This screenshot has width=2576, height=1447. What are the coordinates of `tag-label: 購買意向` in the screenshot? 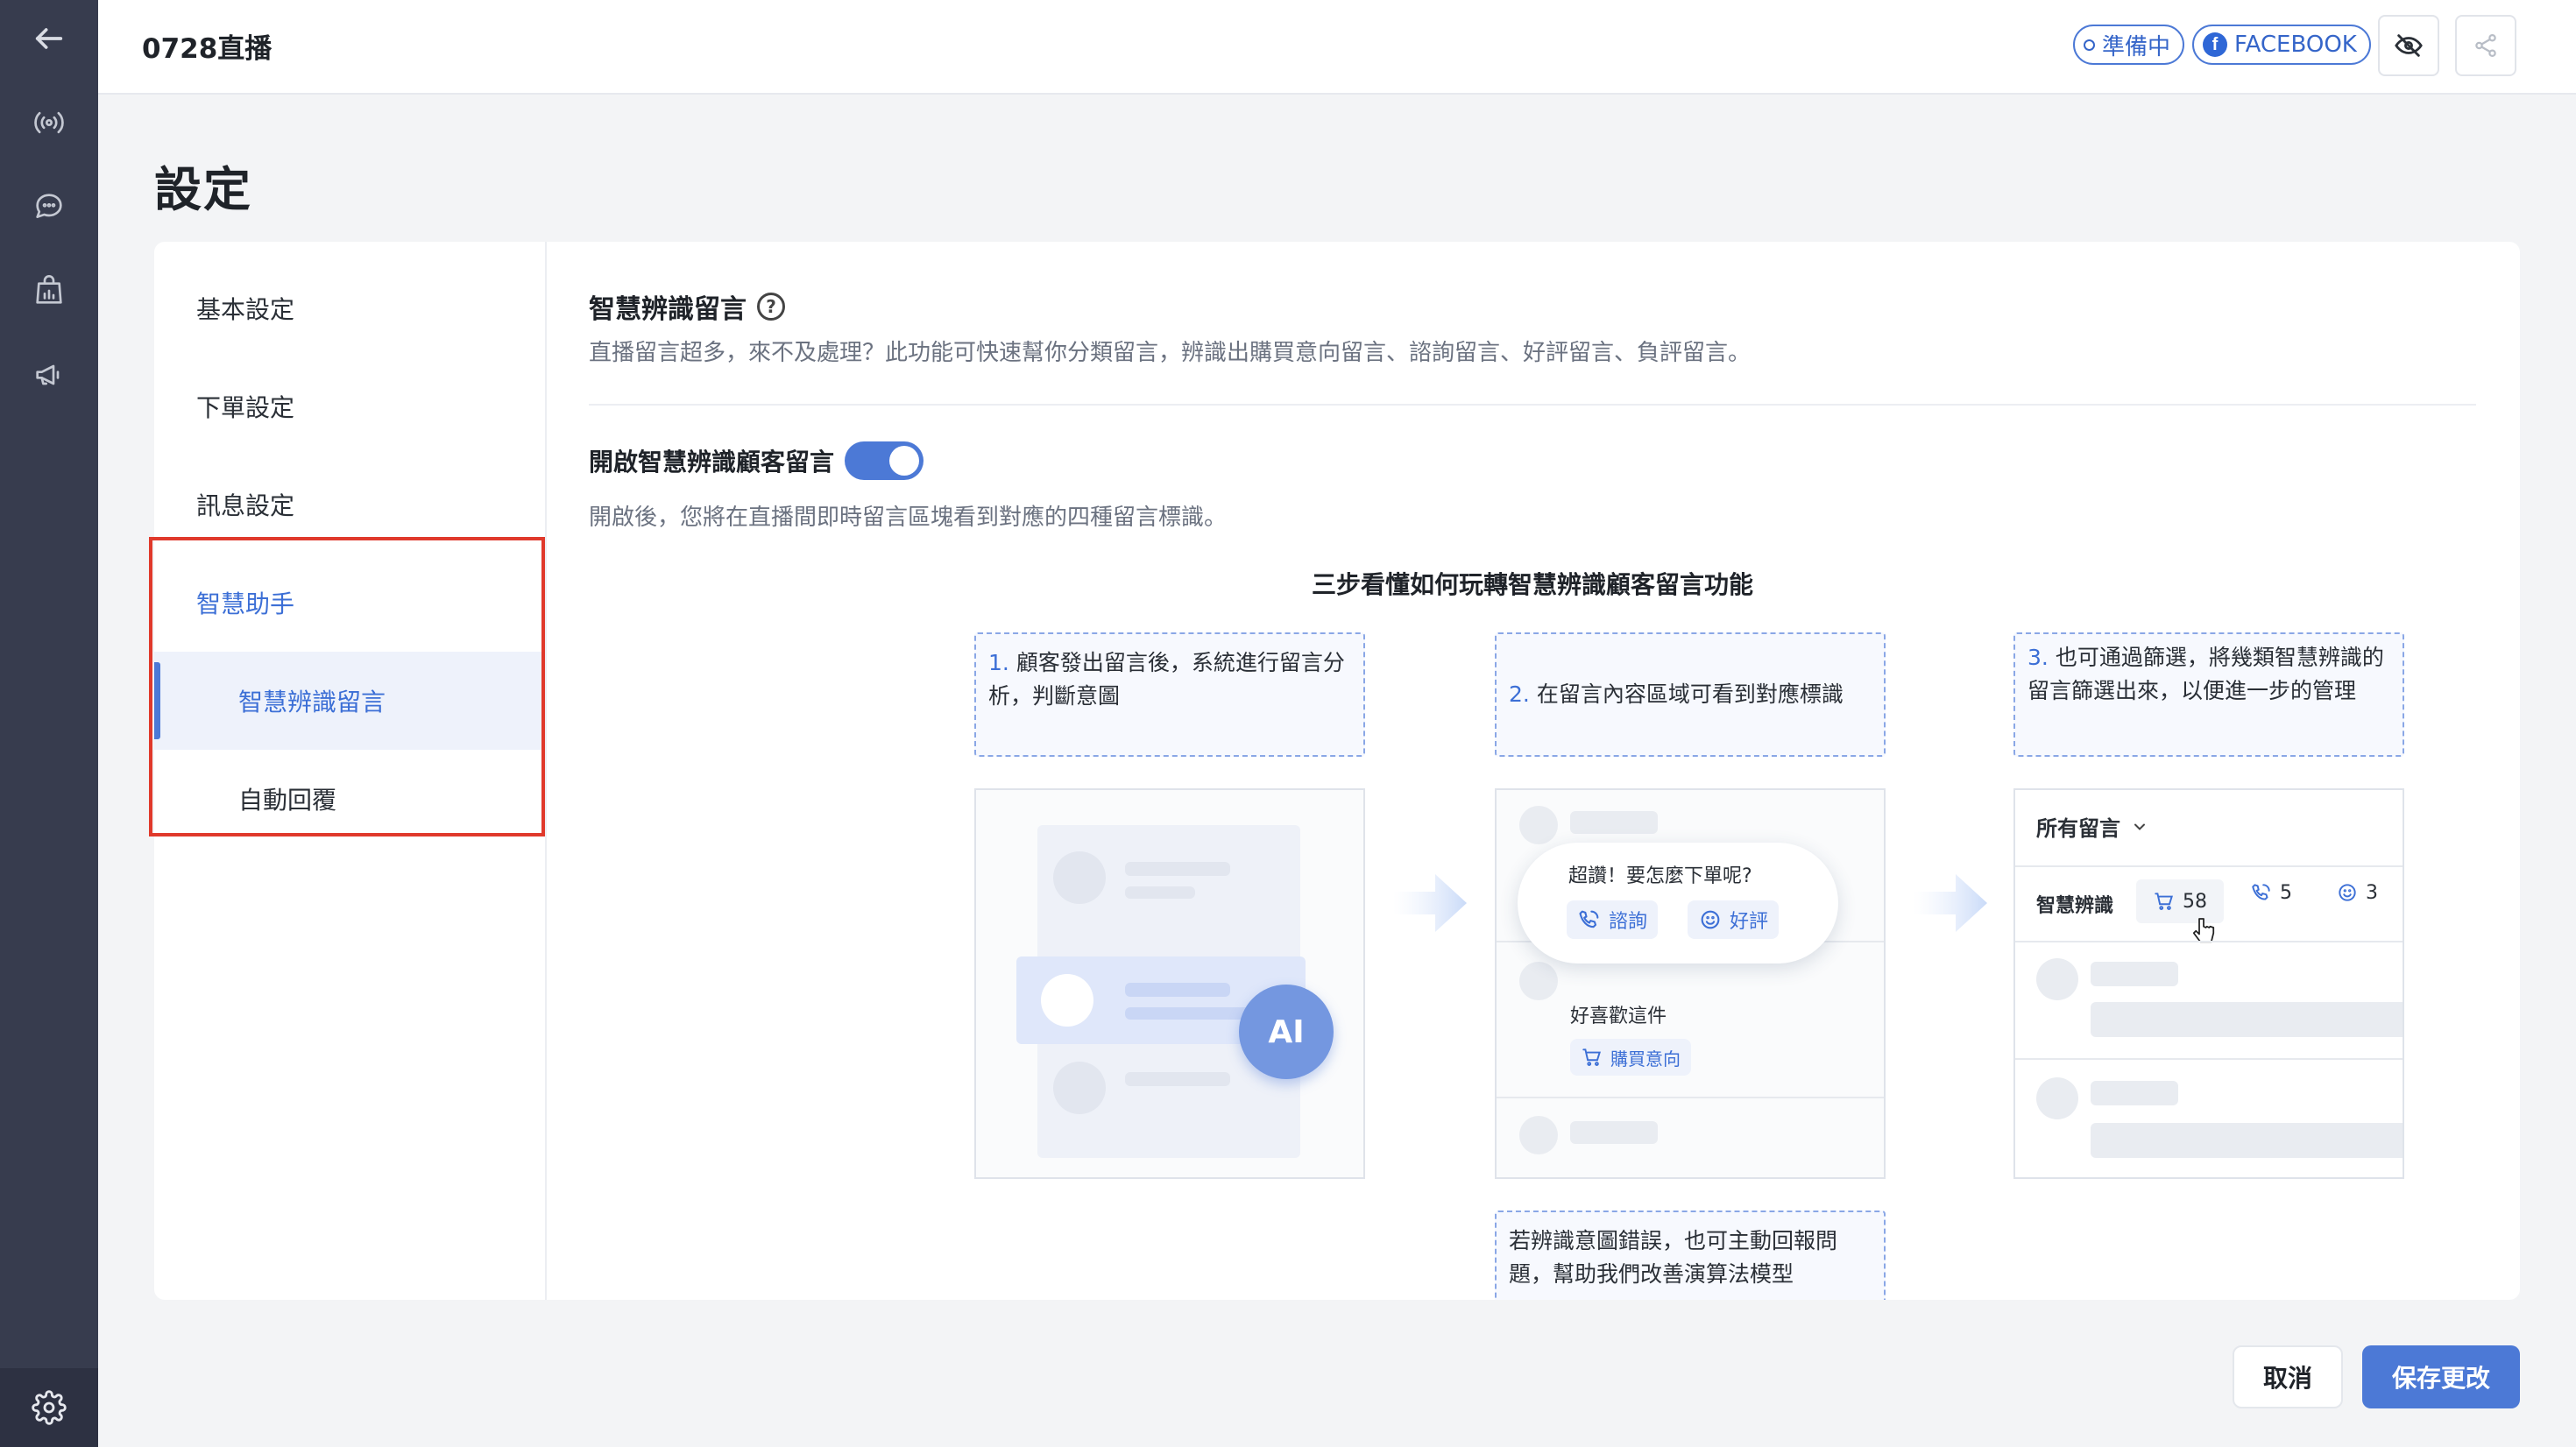 It's located at (1645, 1058).